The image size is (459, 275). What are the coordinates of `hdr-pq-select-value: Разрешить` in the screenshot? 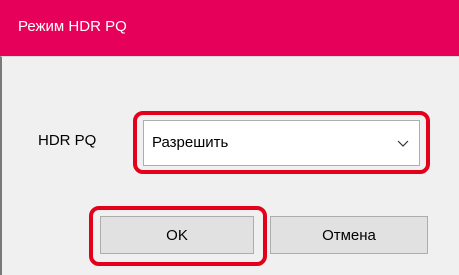 It's located at (190, 142).